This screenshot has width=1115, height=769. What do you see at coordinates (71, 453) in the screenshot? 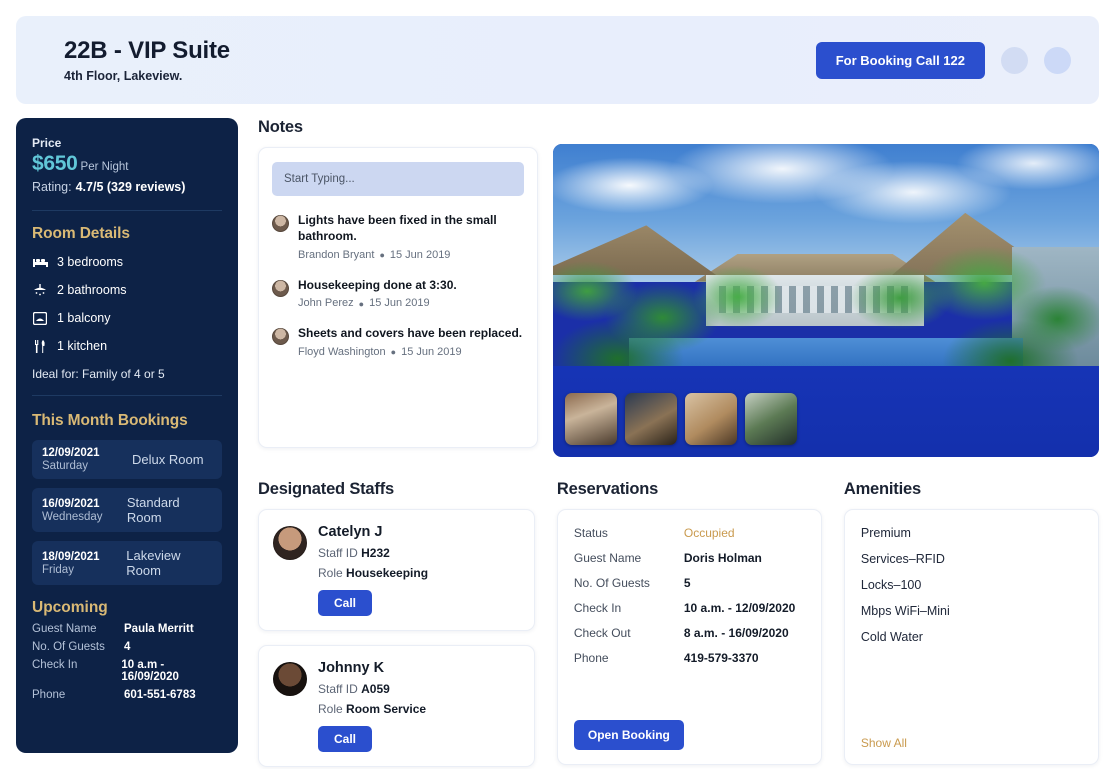
I see `booking-date: 12/09/2021` at bounding box center [71, 453].